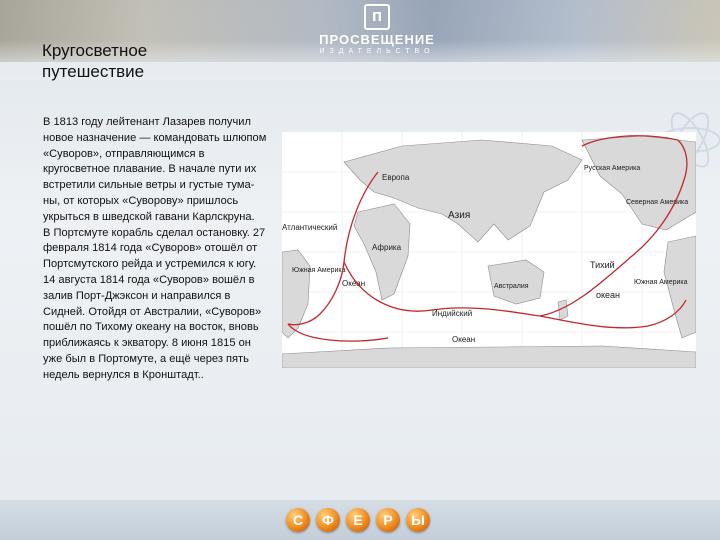 The height and width of the screenshot is (540, 720). Describe the element at coordinates (612, 168) in the screenshot. I see `map-label-russian-america: Русская Америка` at that location.